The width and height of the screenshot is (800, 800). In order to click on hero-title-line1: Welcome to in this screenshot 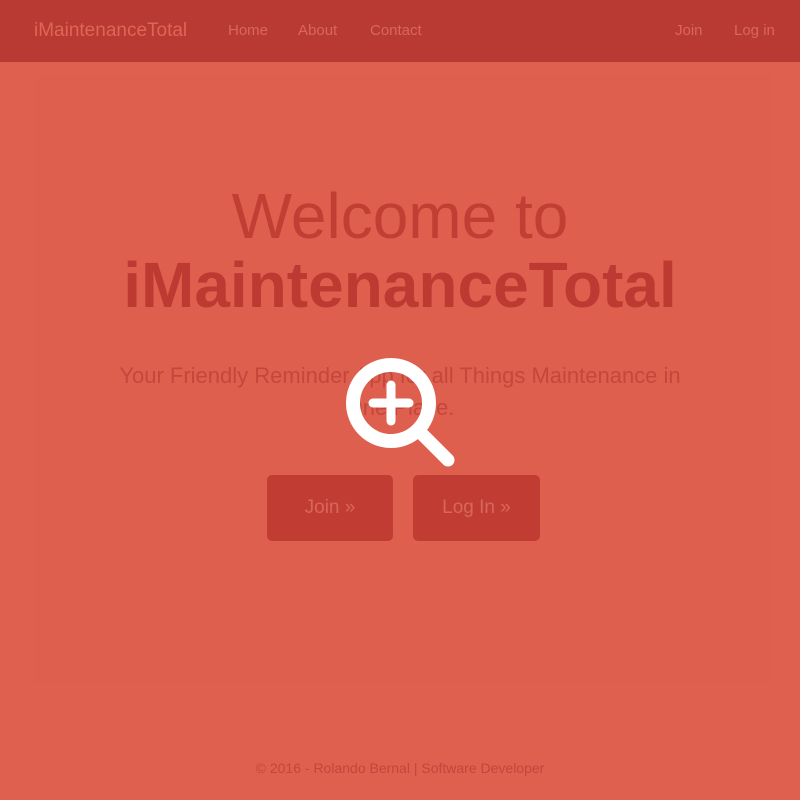, I will do `click(400, 216)`.